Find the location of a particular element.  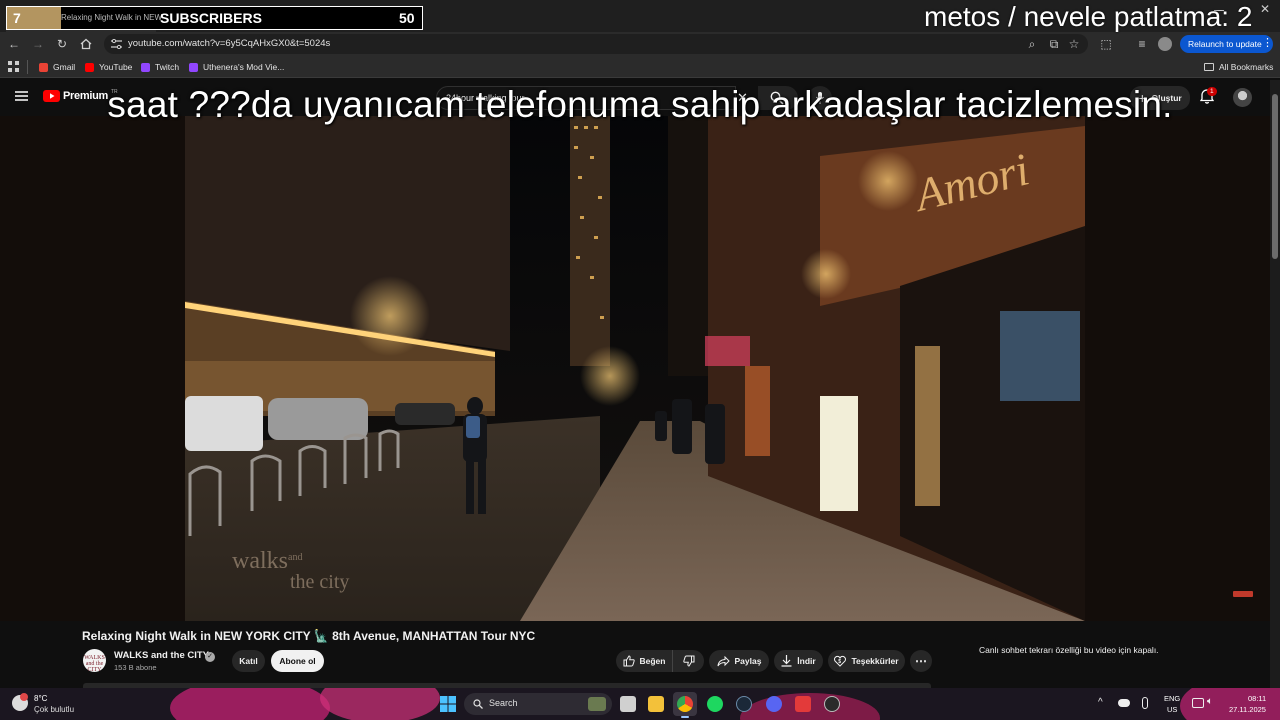

channel-name: WALKS and the CITY is located at coordinates (161, 655).